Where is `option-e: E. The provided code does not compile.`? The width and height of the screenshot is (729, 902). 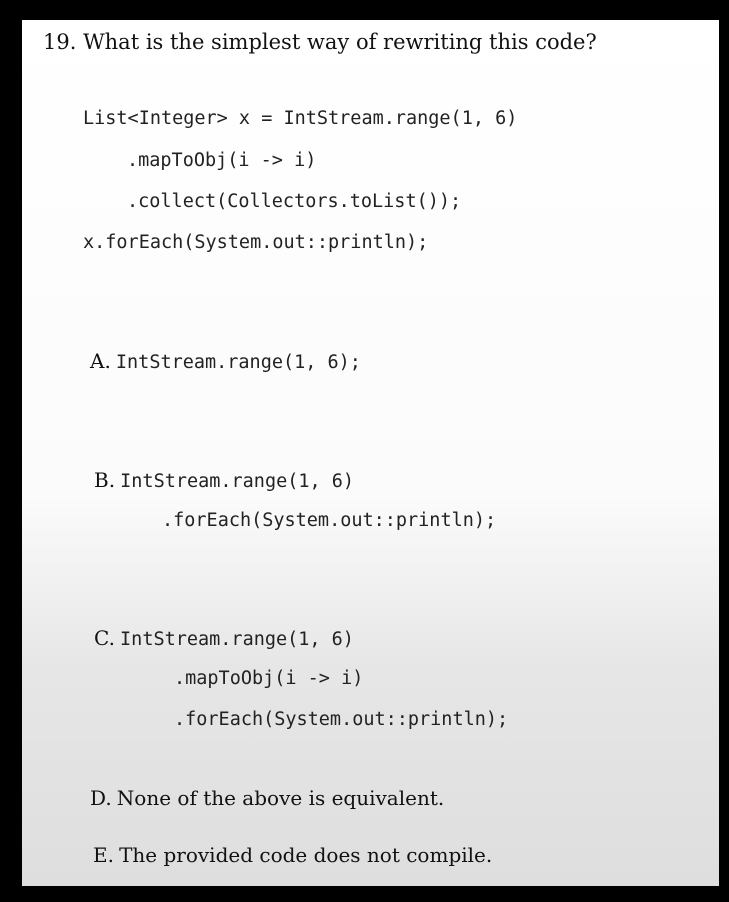 option-e: E. The provided code does not compile. is located at coordinates (292, 855).